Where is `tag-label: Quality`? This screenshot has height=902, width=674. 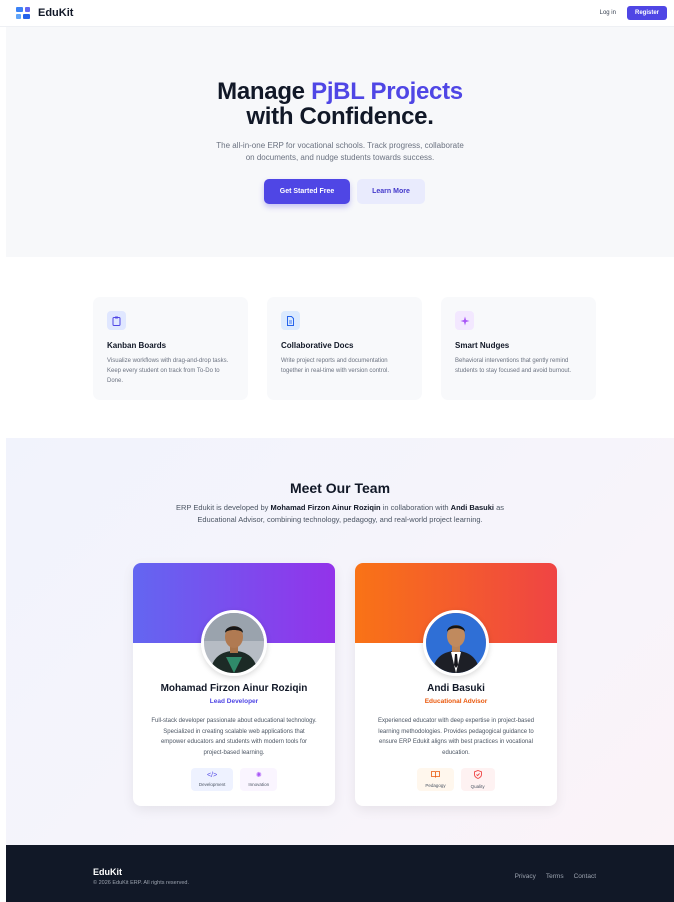 tag-label: Quality is located at coordinates (477, 786).